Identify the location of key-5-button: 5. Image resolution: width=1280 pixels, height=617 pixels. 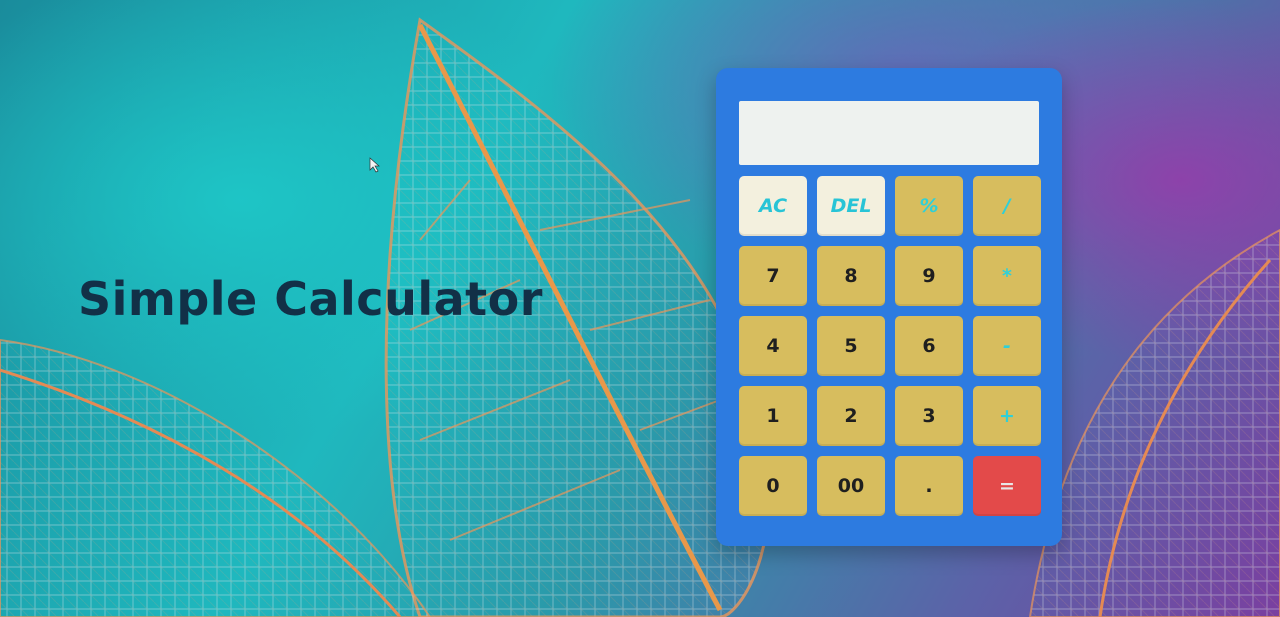
(851, 346).